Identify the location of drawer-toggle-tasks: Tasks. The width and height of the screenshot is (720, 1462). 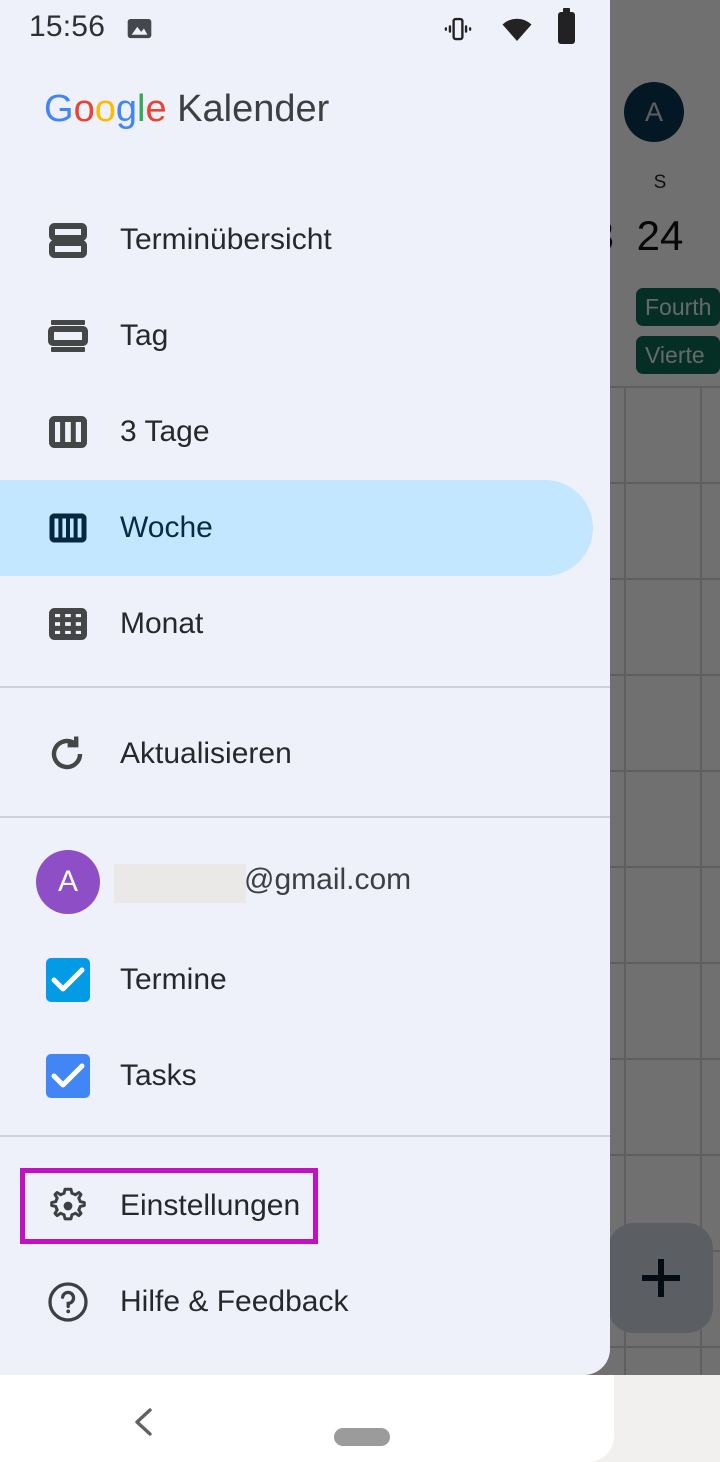
(305, 1076).